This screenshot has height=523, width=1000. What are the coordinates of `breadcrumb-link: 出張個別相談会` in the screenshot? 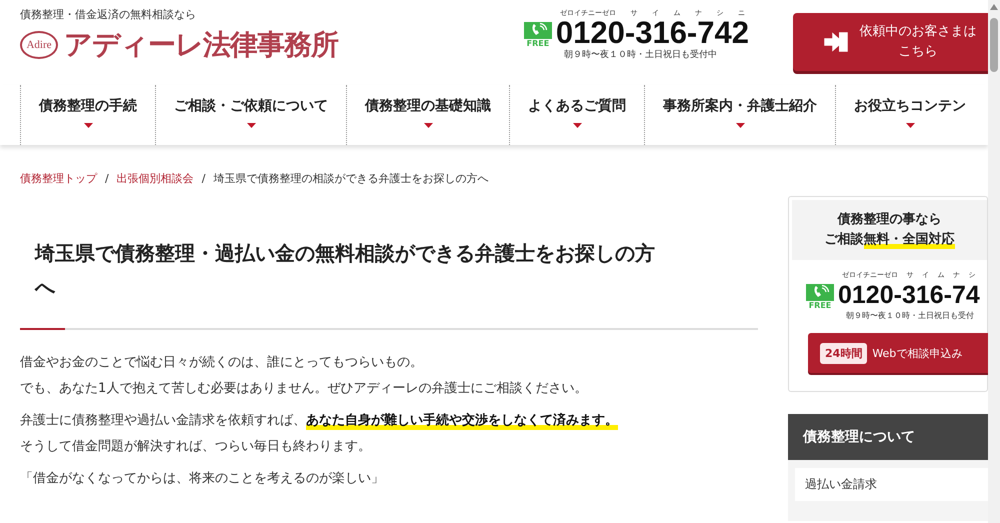 It's located at (155, 178).